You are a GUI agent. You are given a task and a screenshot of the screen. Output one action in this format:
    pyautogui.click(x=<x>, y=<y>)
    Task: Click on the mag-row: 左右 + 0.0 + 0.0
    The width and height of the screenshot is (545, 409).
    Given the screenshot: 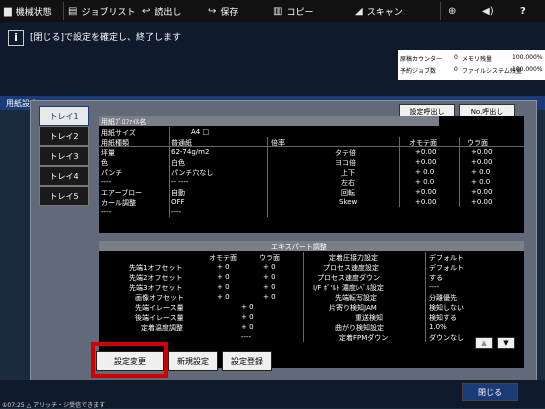 What is the action you would take?
    pyautogui.click(x=416, y=182)
    